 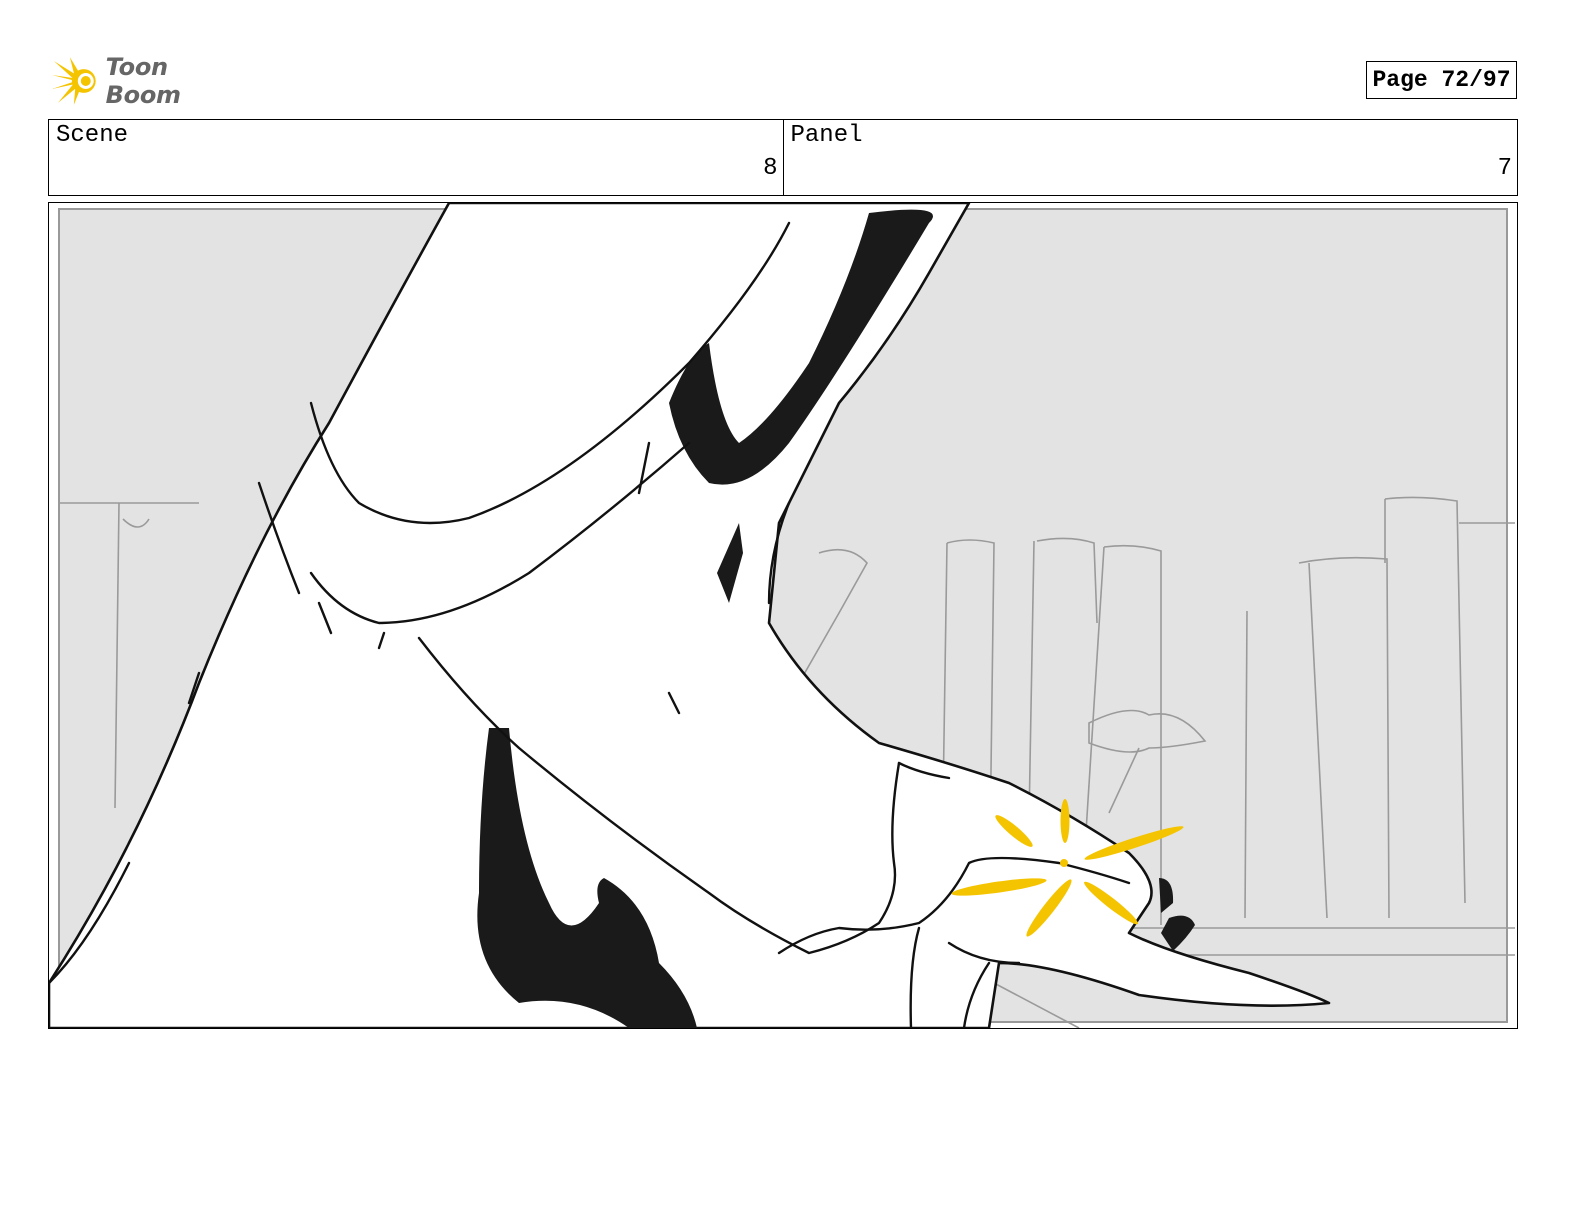 I want to click on panel-cell: Panel 7, so click(x=1150, y=157).